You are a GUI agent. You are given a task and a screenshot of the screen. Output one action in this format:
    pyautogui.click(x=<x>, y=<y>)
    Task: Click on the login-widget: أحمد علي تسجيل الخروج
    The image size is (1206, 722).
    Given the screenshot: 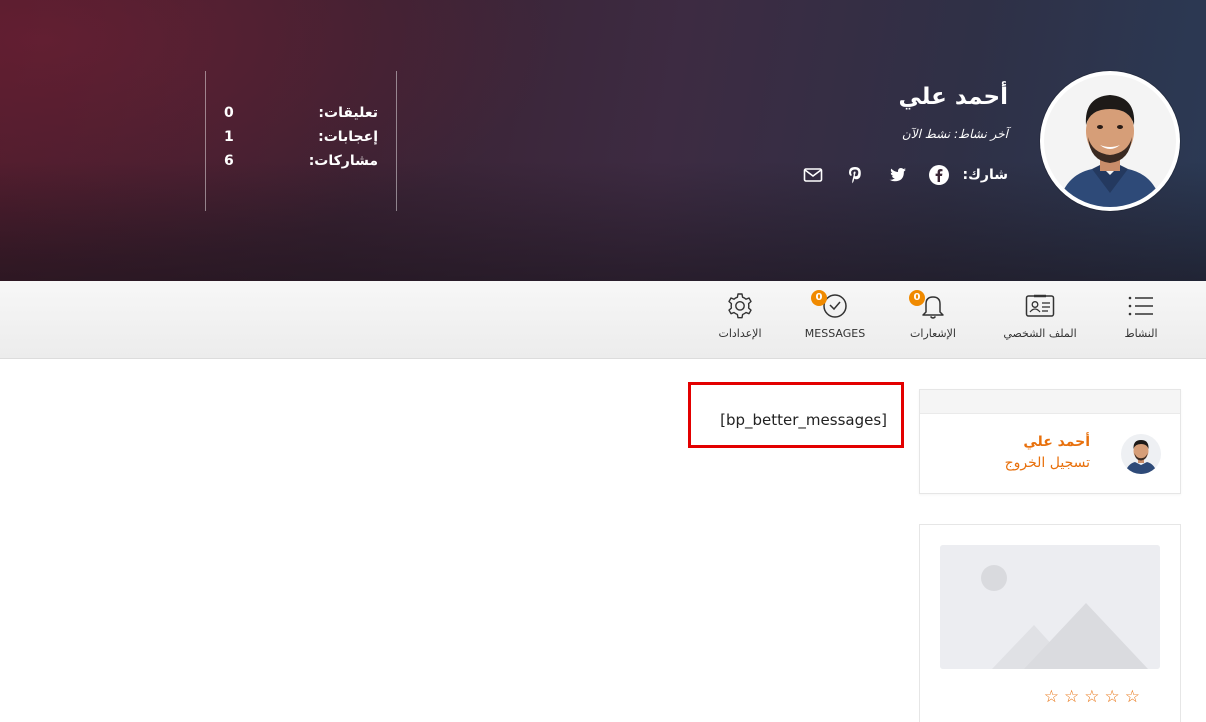 What is the action you would take?
    pyautogui.click(x=1050, y=441)
    